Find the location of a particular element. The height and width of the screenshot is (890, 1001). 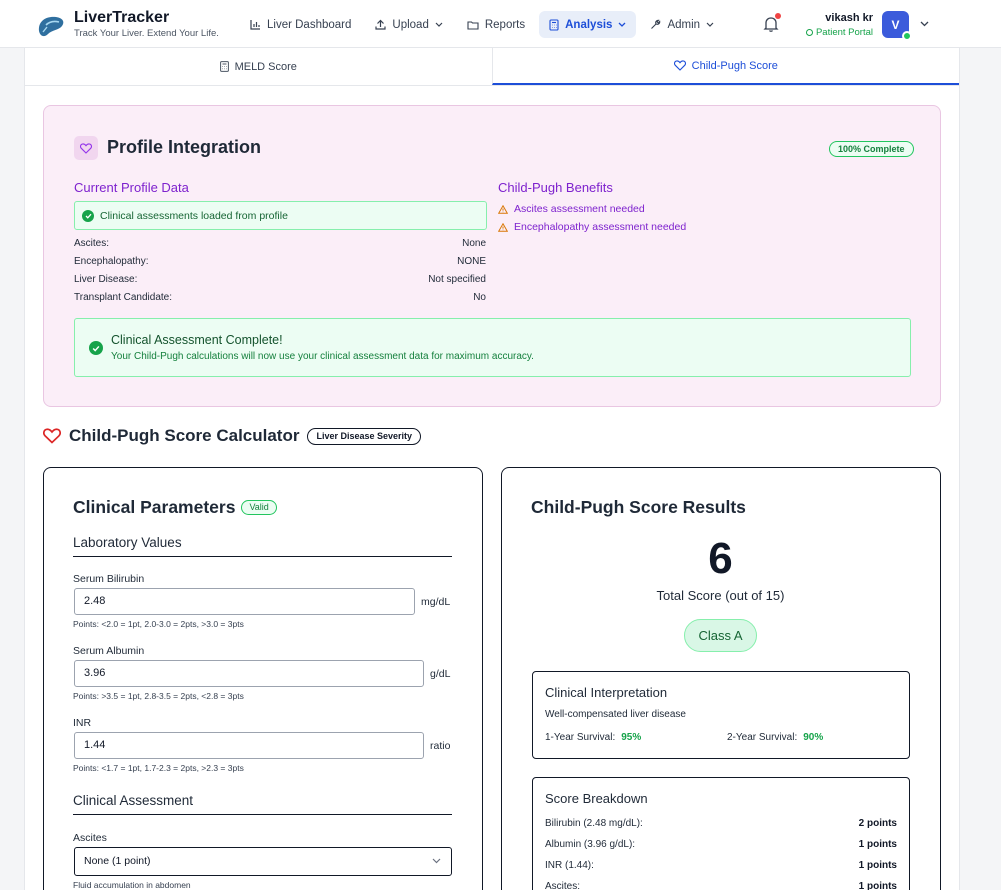

nav-label: Upload is located at coordinates (410, 24).